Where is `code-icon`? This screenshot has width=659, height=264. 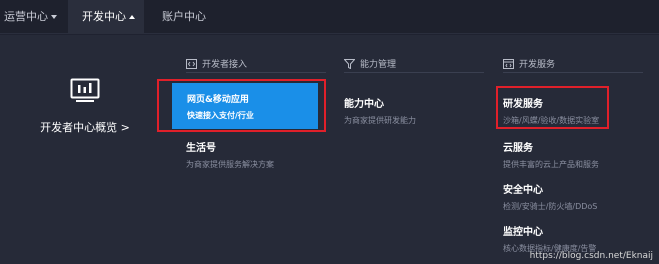
code-icon is located at coordinates (191, 63).